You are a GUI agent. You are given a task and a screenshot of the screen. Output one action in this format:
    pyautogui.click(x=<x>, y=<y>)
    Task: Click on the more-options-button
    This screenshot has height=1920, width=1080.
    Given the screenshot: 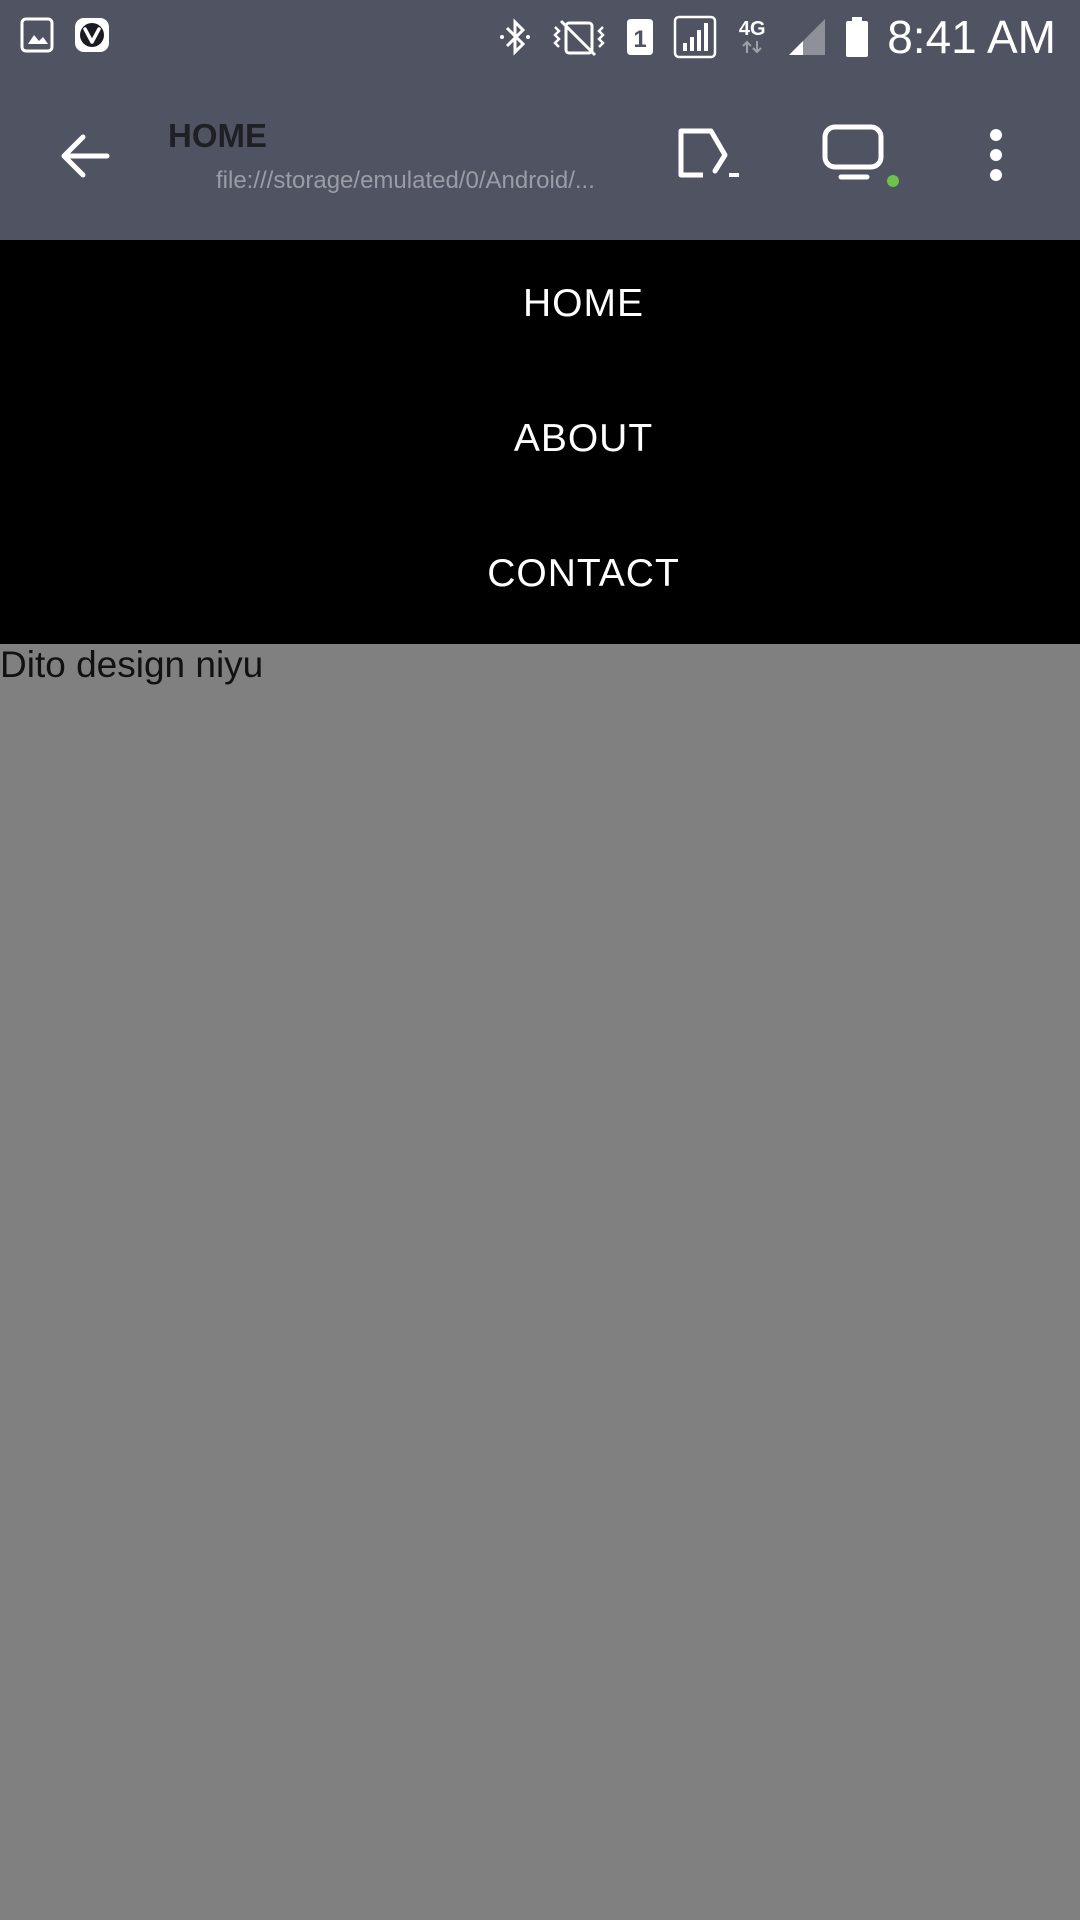 What is the action you would take?
    pyautogui.click(x=996, y=155)
    